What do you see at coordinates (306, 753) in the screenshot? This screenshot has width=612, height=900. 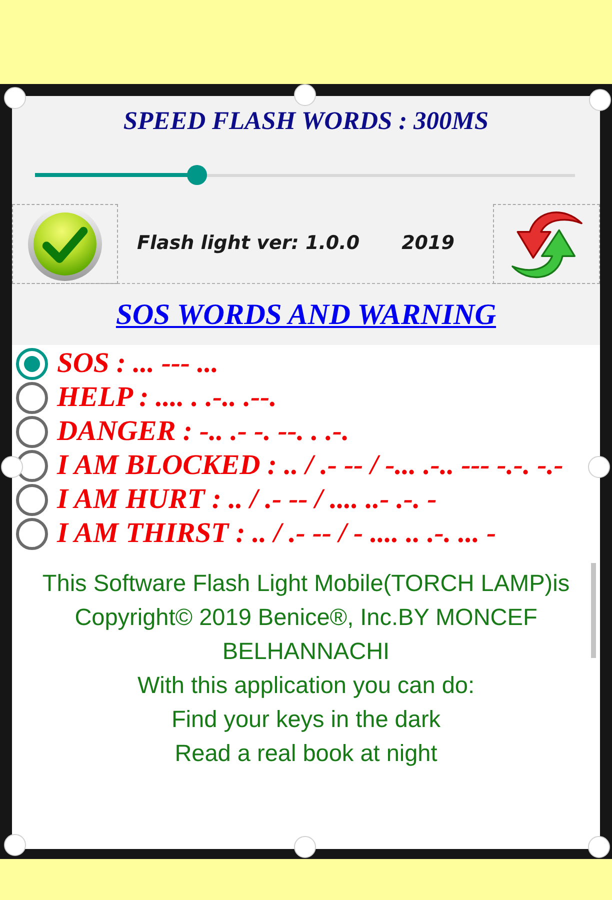 I see `about-text: Read a real book at night` at bounding box center [306, 753].